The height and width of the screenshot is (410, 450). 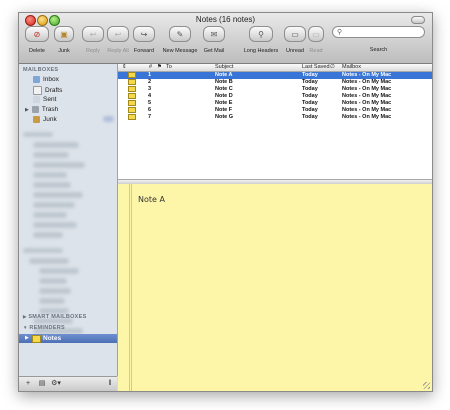 I want to click on table-row: 1 Note A Today Notes - On My Mac, so click(x=275, y=75).